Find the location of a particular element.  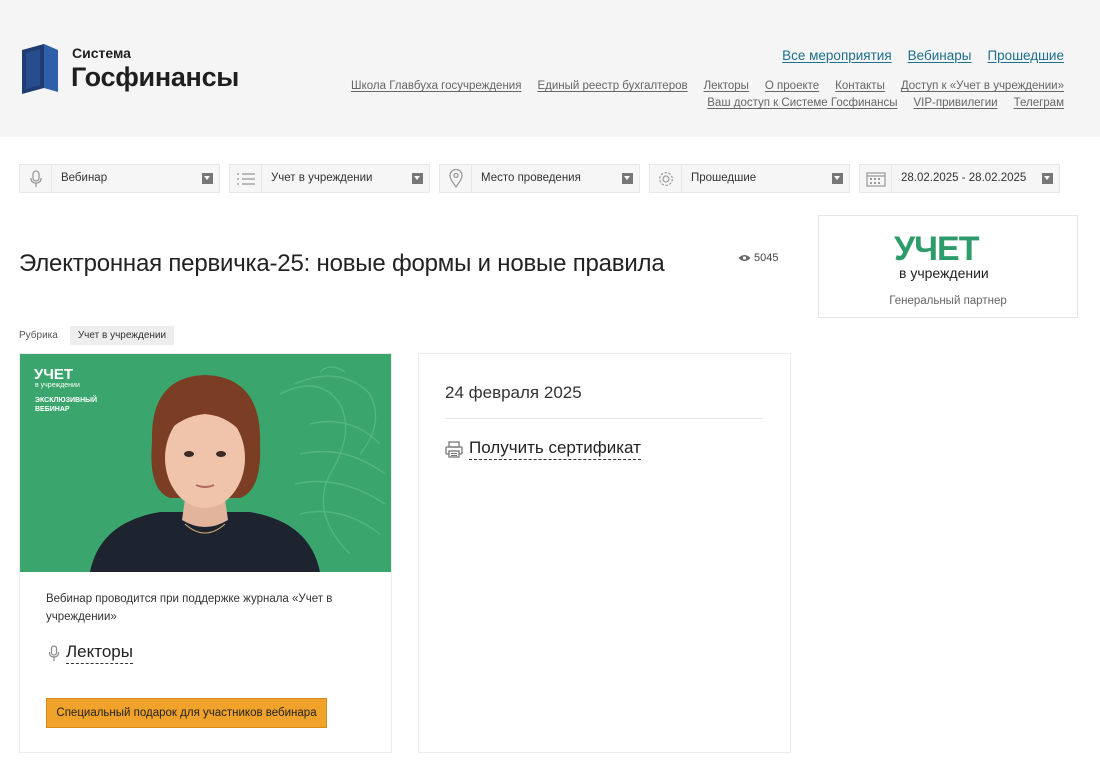

filter-category-select: Учет в учреждении is located at coordinates (329, 178).